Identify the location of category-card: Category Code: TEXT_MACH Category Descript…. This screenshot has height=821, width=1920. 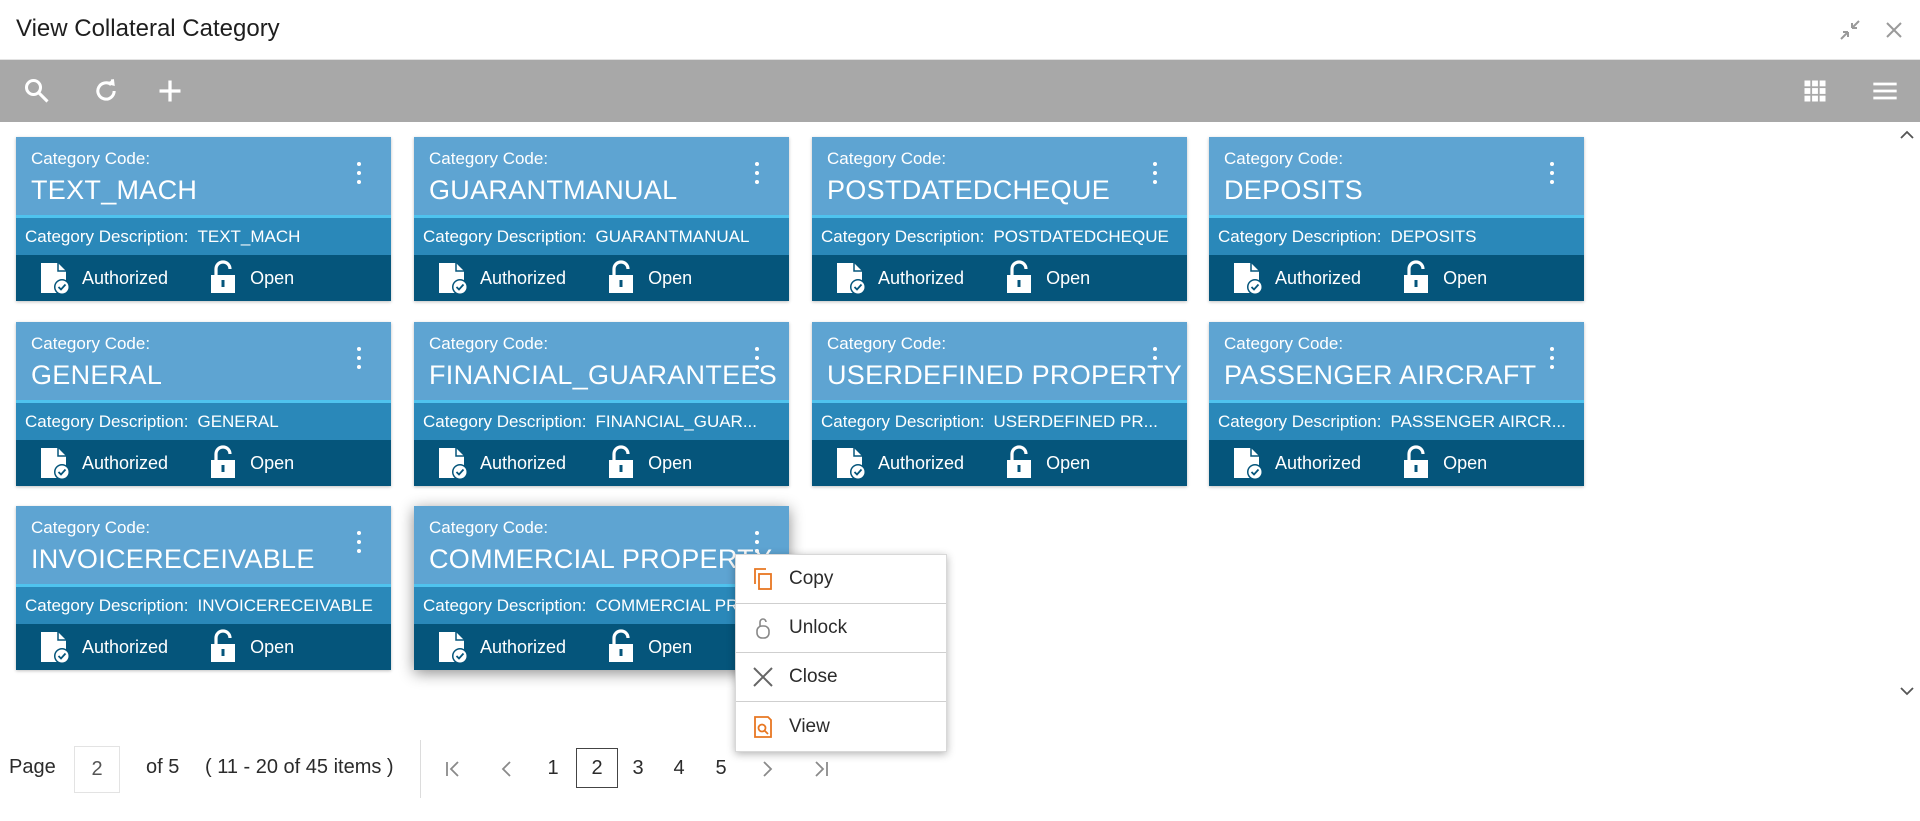
(203, 219).